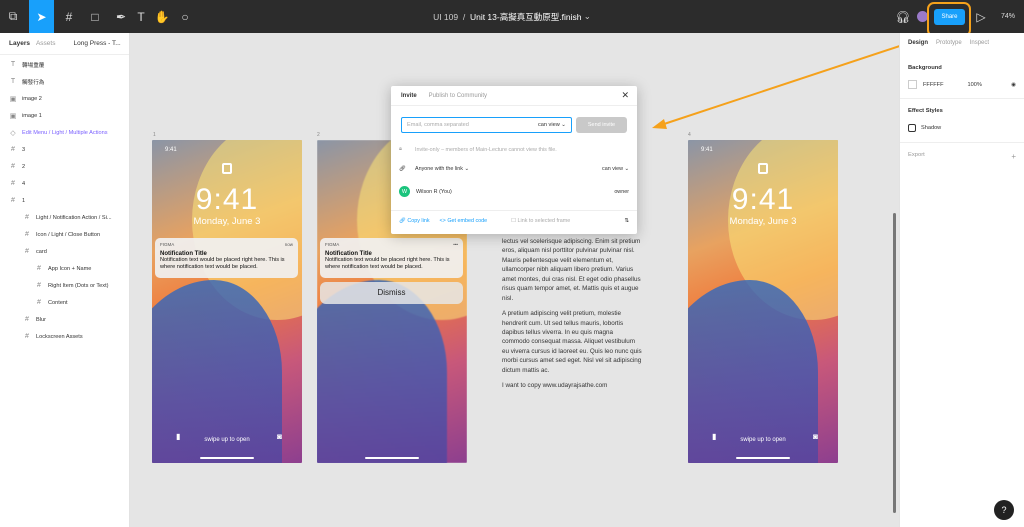 This screenshot has height=527, width=1024. I want to click on layer-item: # Content, so click(64, 302).